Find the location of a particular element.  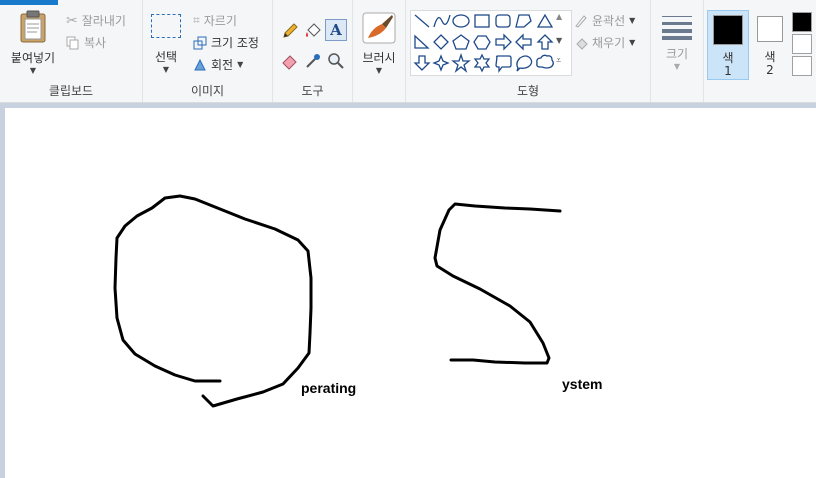

paste-button: 붙여넣기 ▼ is located at coordinates (33, 42).